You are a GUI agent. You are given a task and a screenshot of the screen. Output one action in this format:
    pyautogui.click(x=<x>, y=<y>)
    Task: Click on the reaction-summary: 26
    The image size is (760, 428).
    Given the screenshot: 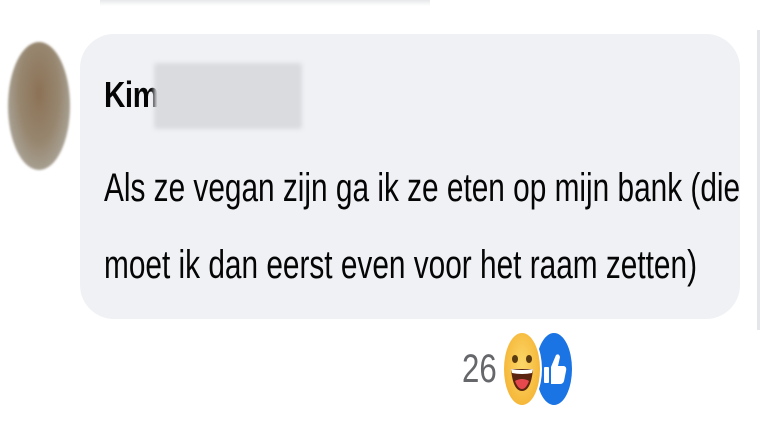 What is the action you would take?
    pyautogui.click(x=518, y=369)
    